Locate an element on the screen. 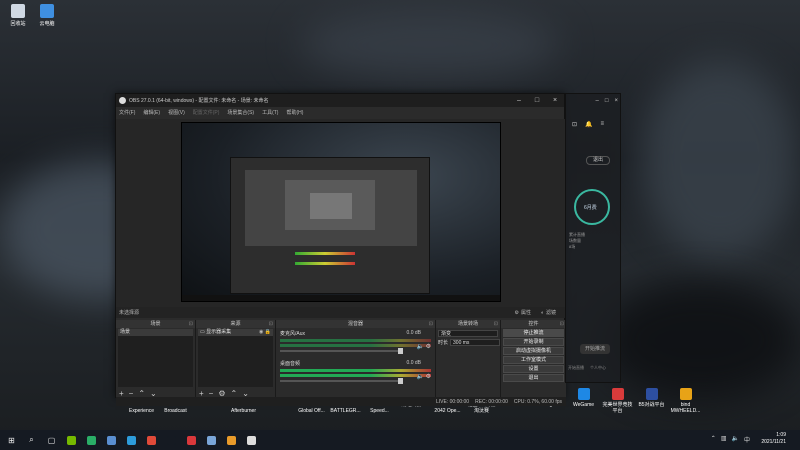  menu-help: 帮助(H) is located at coordinates (294, 112).